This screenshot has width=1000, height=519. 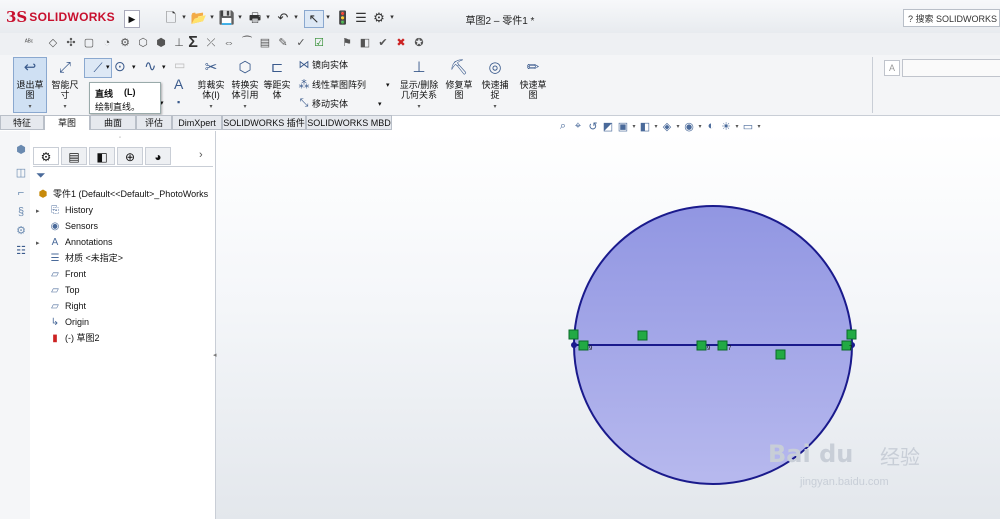 What do you see at coordinates (533, 79) in the screenshot?
I see `rapid-sketch-button: ✏ 快速草 图` at bounding box center [533, 79].